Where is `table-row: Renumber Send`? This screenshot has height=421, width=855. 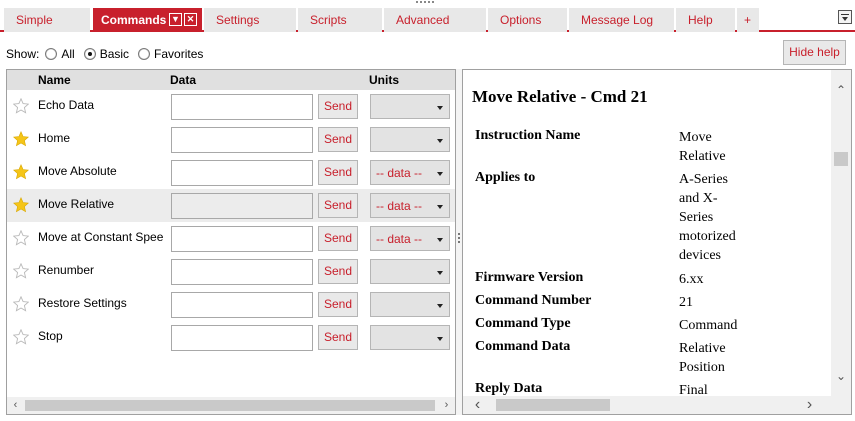 table-row: Renumber Send is located at coordinates (231, 271).